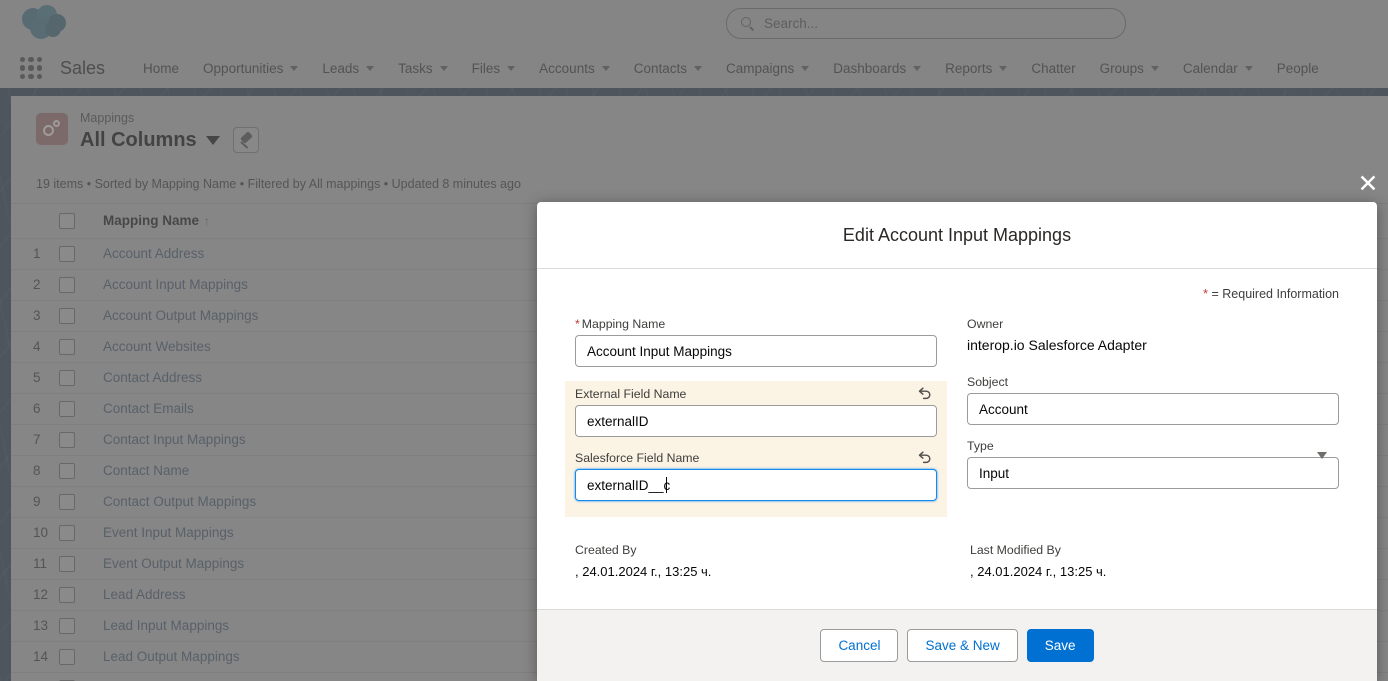 The image size is (1388, 681). Describe the element at coordinates (756, 421) in the screenshot. I see `external-field-name-input: externalID` at that location.